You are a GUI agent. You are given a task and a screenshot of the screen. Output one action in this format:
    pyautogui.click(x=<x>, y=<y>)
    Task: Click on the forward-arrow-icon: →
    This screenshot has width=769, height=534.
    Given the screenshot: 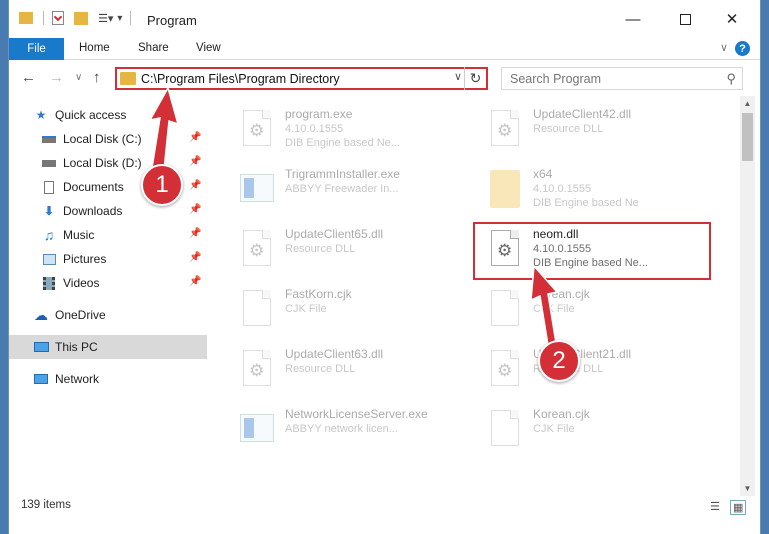 What is the action you would take?
    pyautogui.click(x=56, y=77)
    